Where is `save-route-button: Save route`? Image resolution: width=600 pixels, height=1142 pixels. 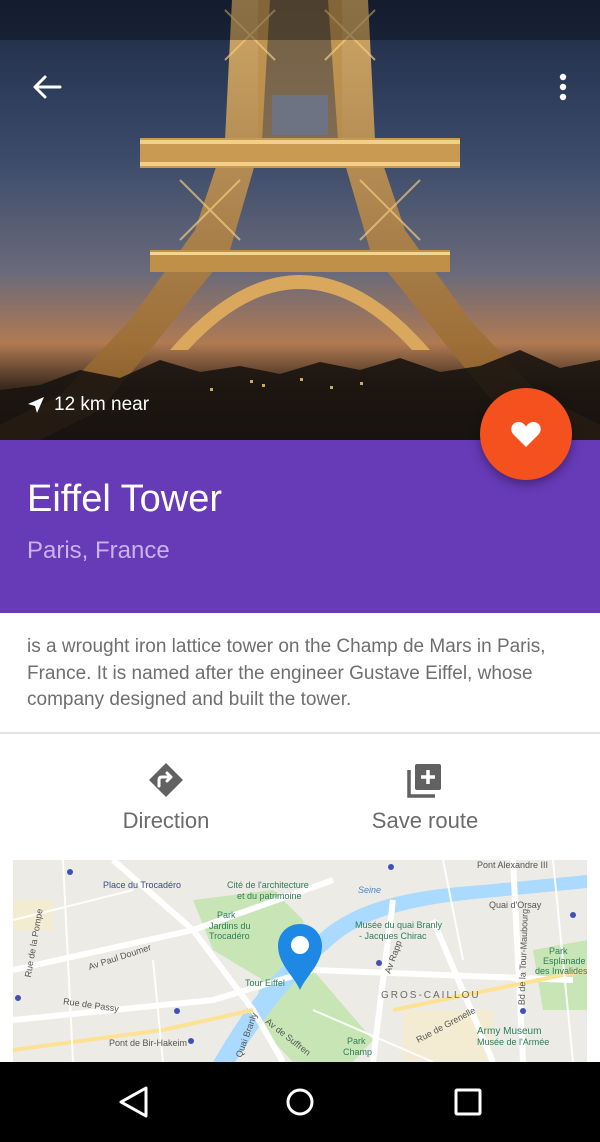 save-route-button: Save route is located at coordinates (425, 797).